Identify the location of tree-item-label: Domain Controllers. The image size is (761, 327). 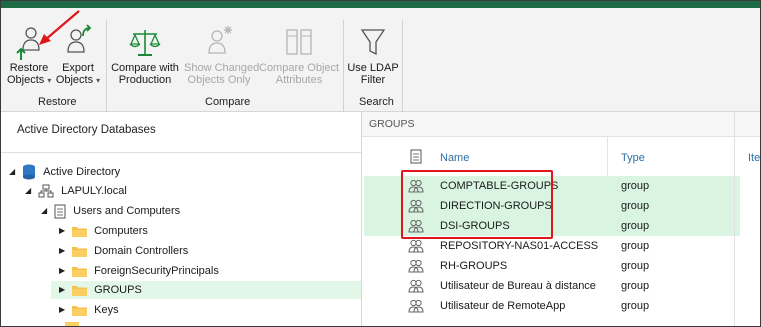
(141, 251).